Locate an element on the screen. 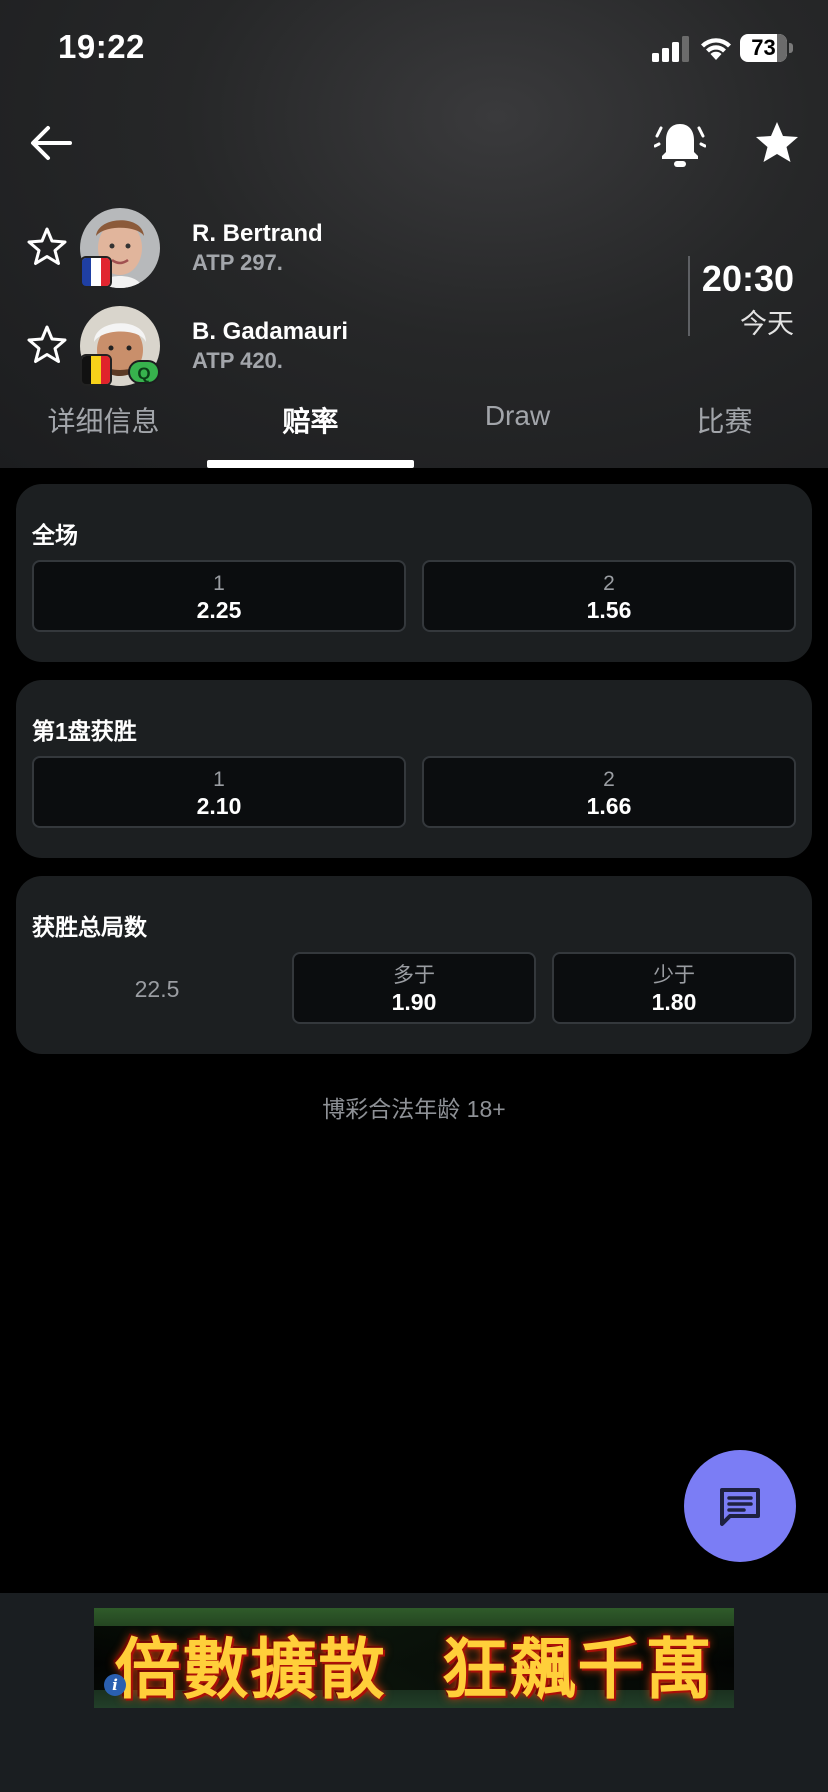 The height and width of the screenshot is (1792, 828). status-bar: 19:22 73 is located at coordinates (414, 50).